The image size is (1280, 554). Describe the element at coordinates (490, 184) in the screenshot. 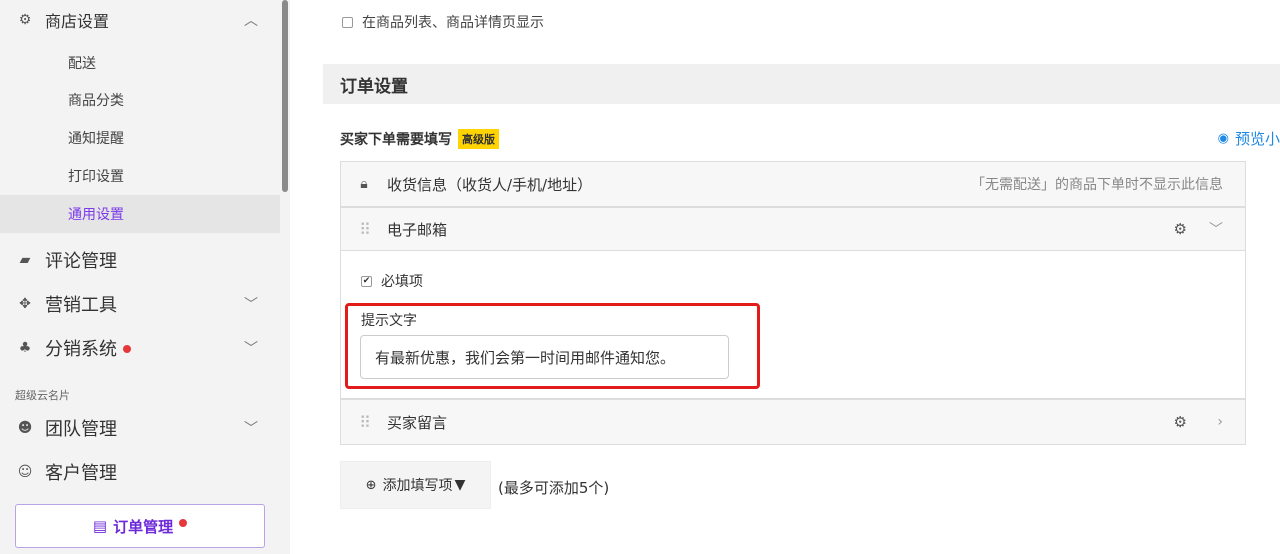

I see `field-label: 收货信息（收货人/手机/地址）` at that location.